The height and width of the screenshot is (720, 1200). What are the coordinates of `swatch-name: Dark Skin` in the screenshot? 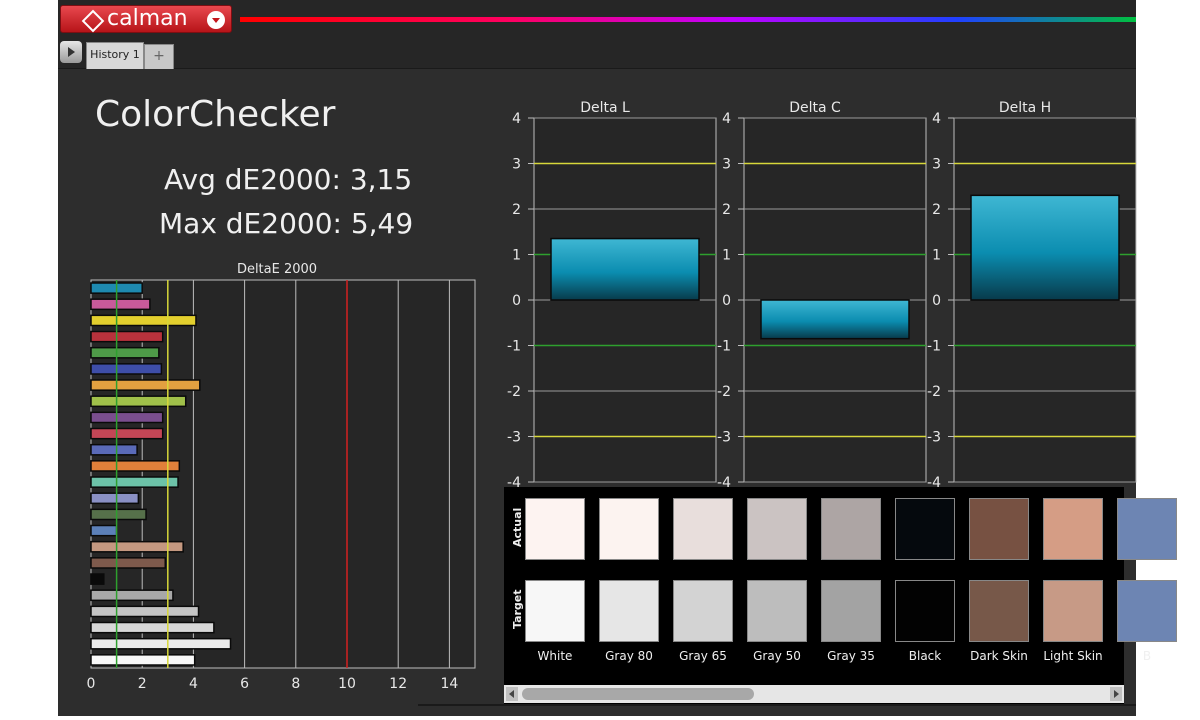 It's located at (999, 656).